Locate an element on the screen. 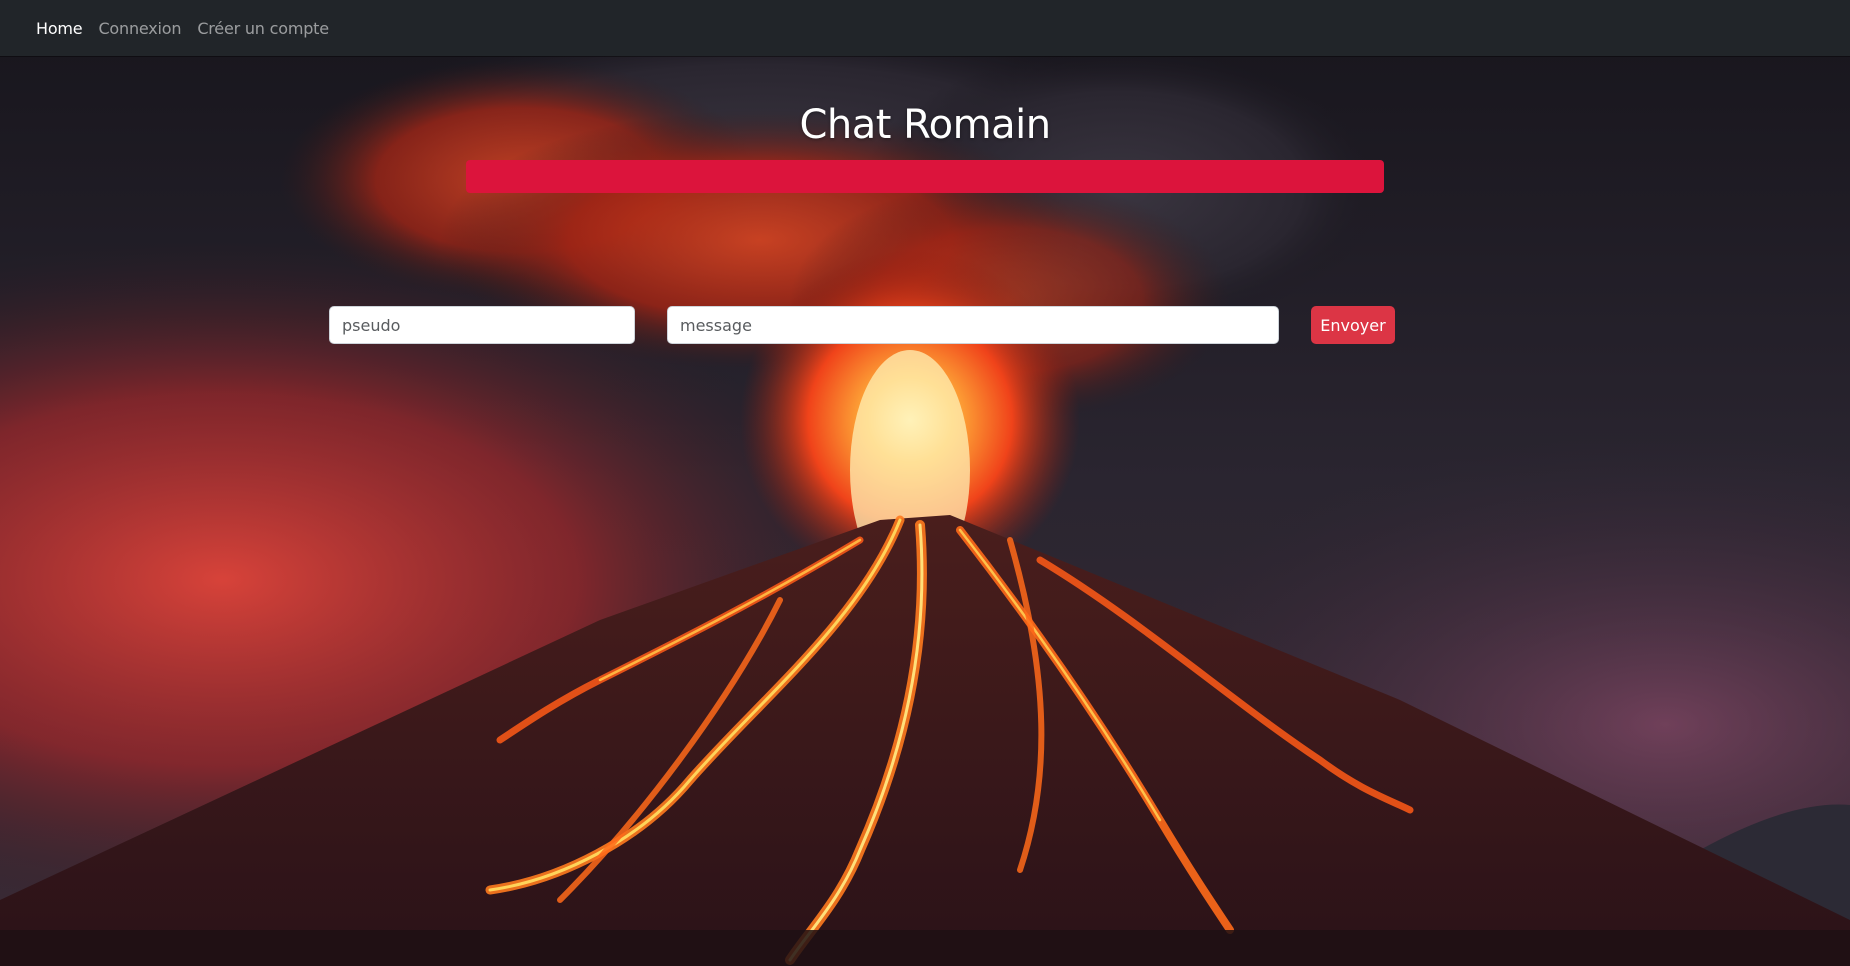 The width and height of the screenshot is (1850, 966). nav-link-home: Home is located at coordinates (59, 28).